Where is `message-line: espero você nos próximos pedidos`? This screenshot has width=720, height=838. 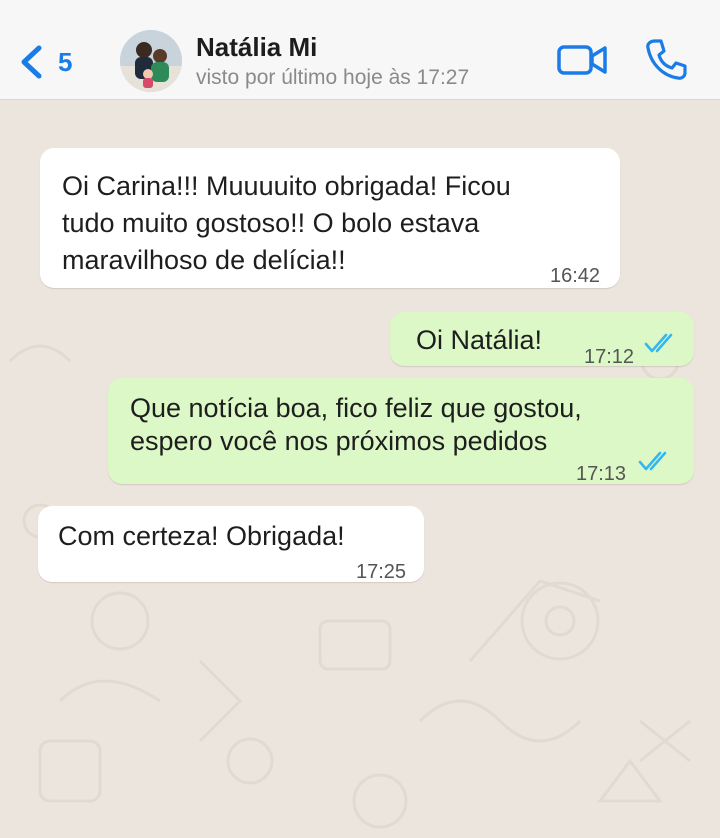
message-line: espero você nos próximos pedidos is located at coordinates (339, 441).